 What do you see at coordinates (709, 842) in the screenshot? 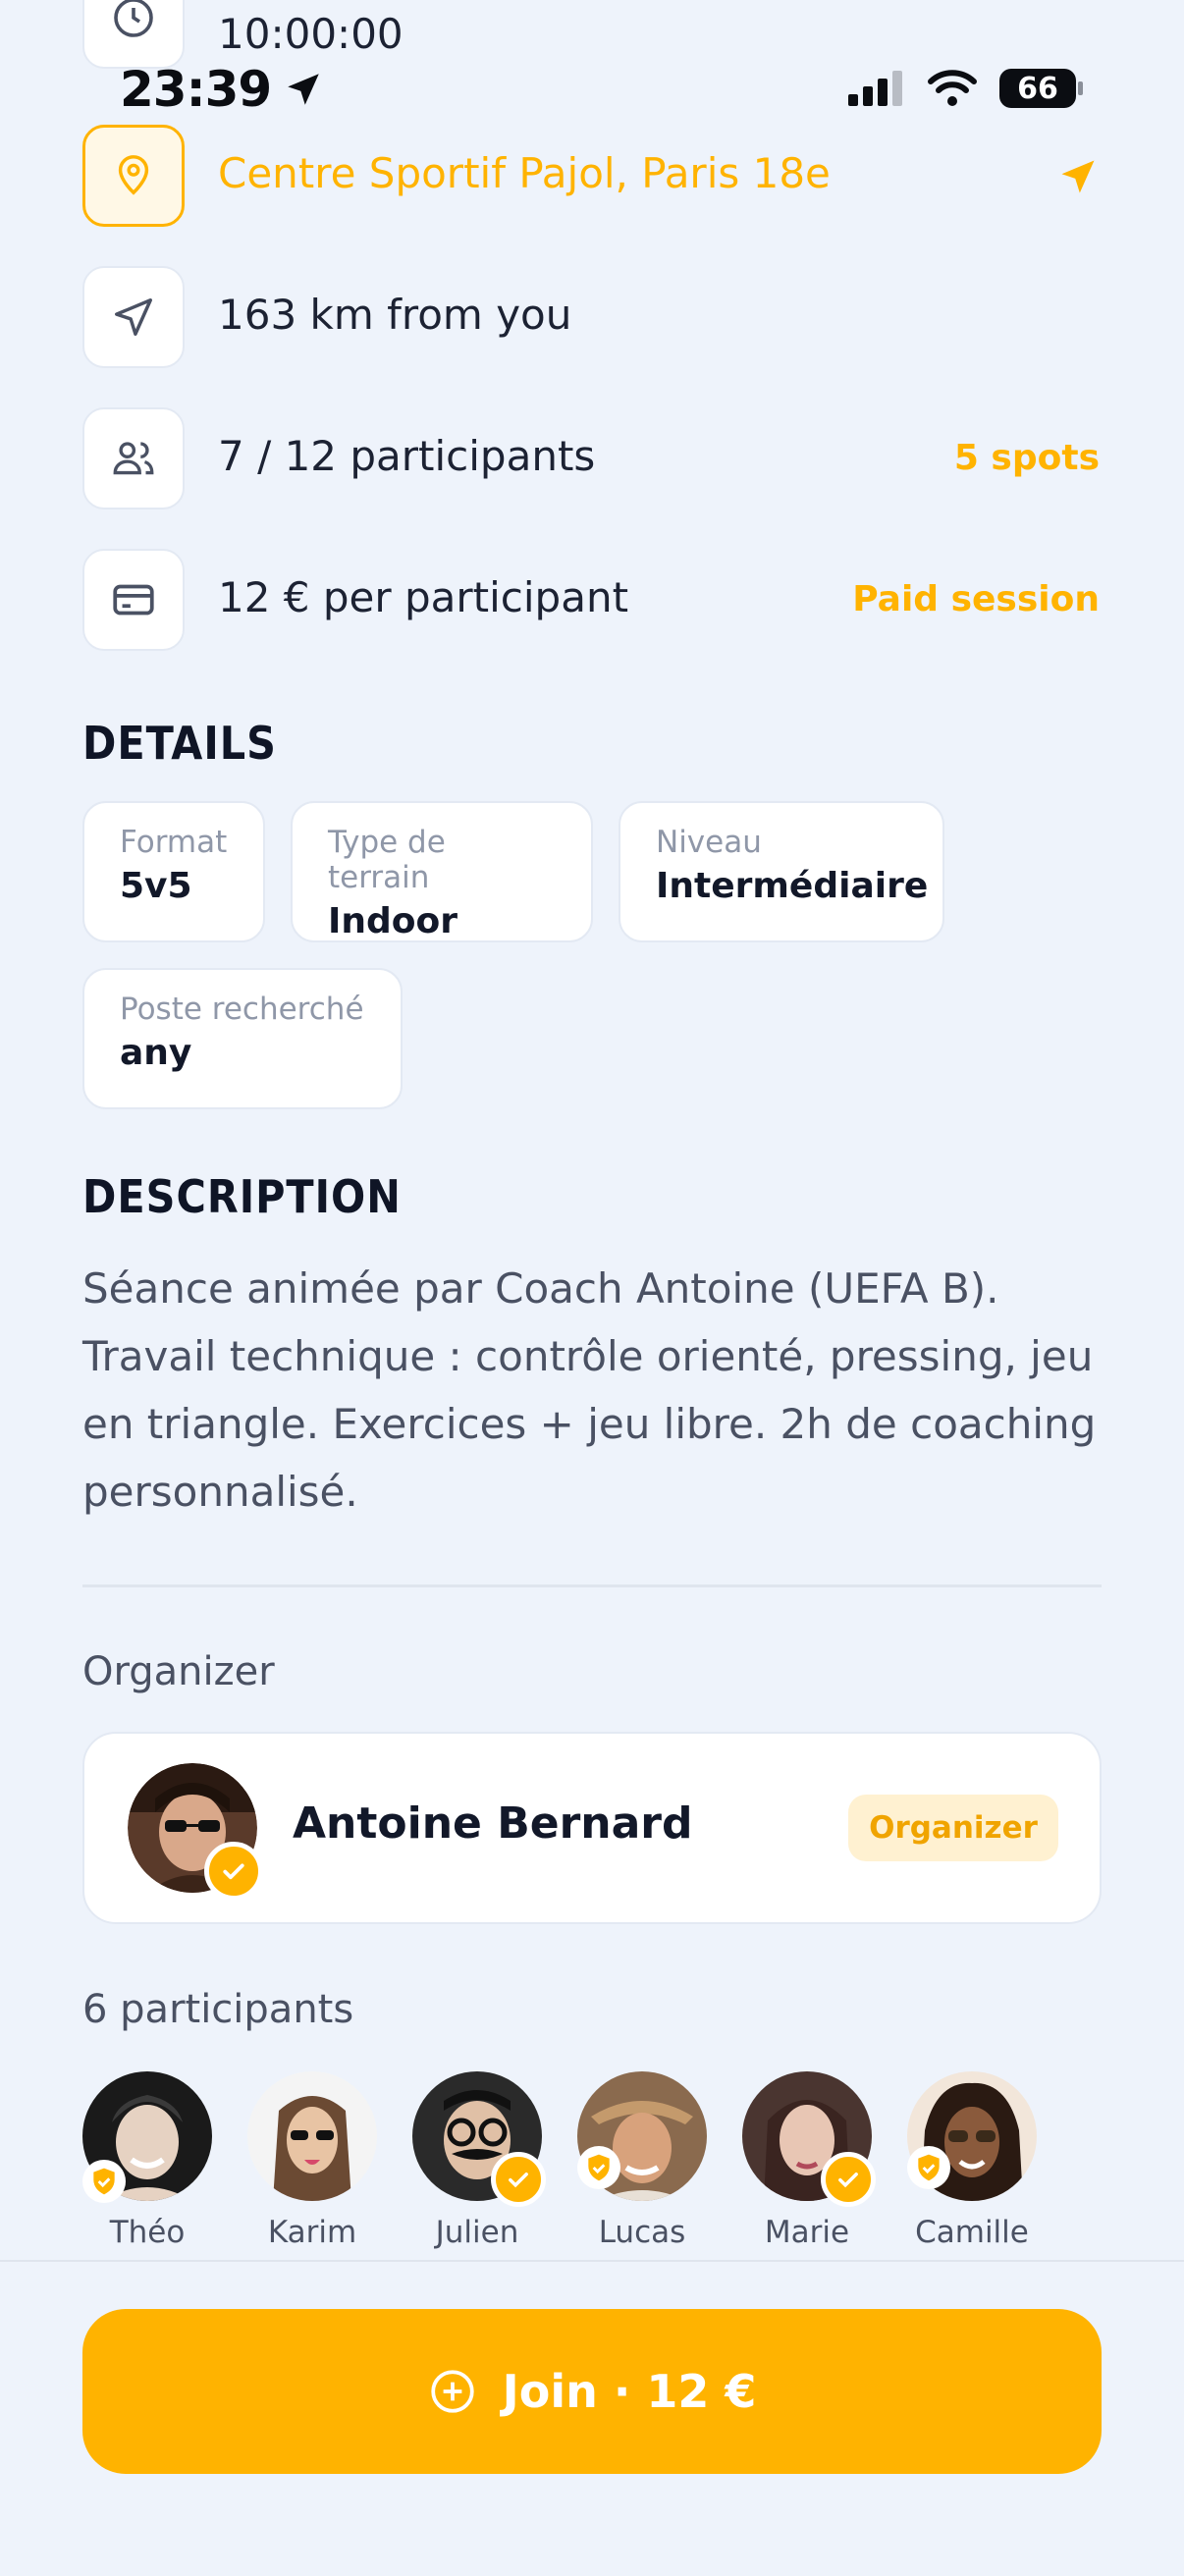
I see `chip-label: Niveau` at bounding box center [709, 842].